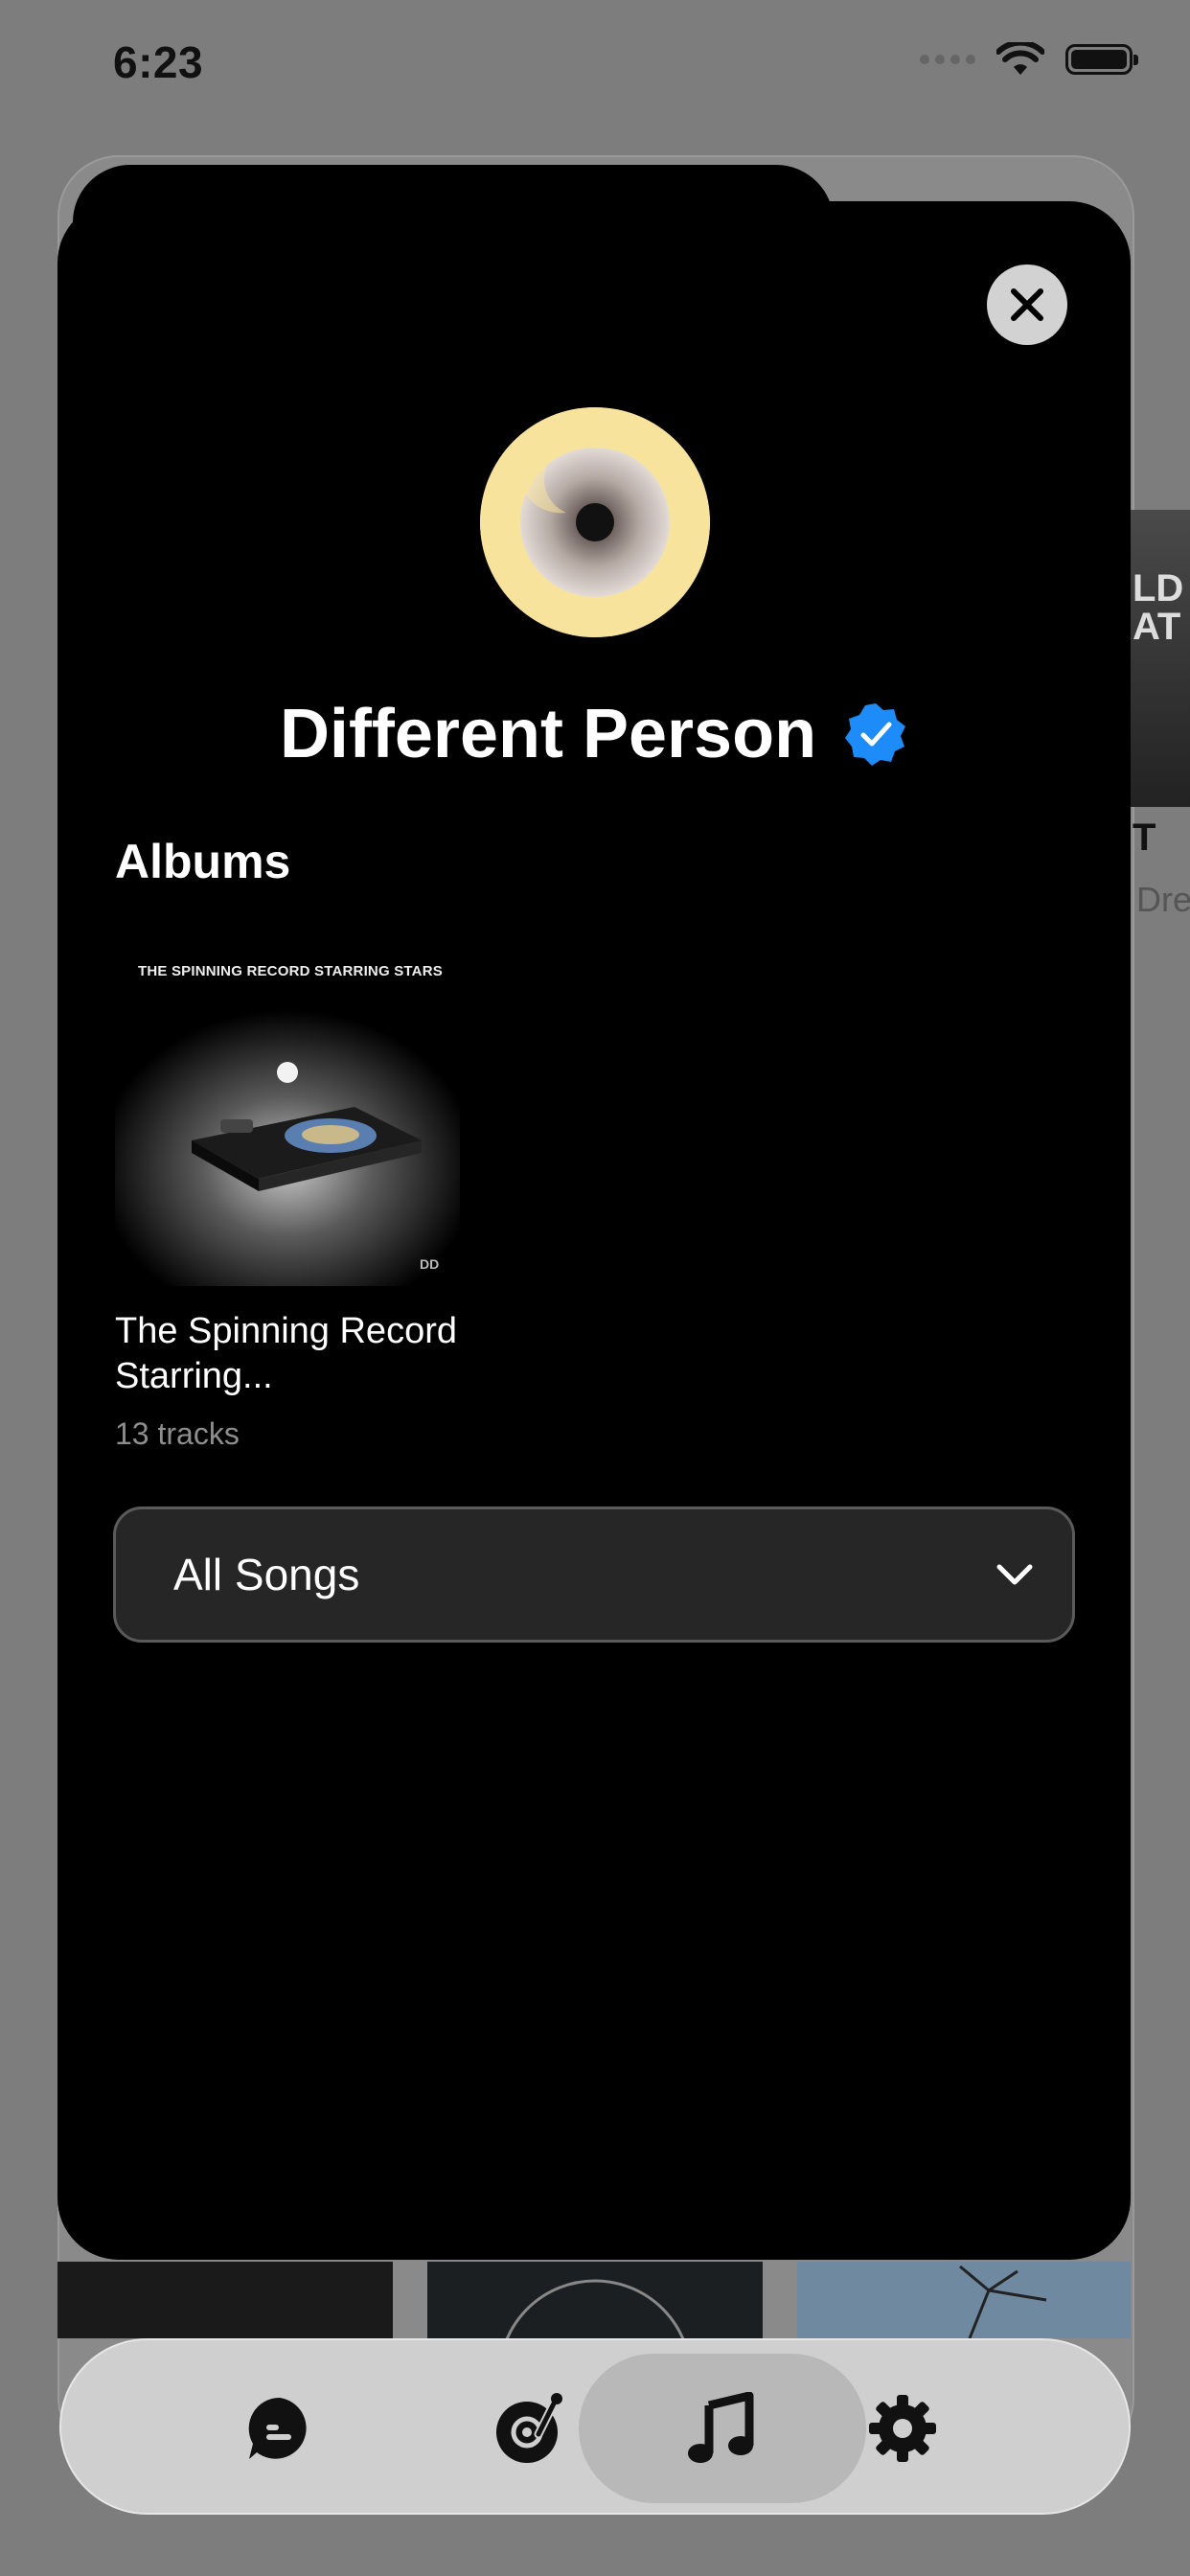 The image size is (1190, 2576). Describe the element at coordinates (721, 2427) in the screenshot. I see `music-note-icon` at that location.